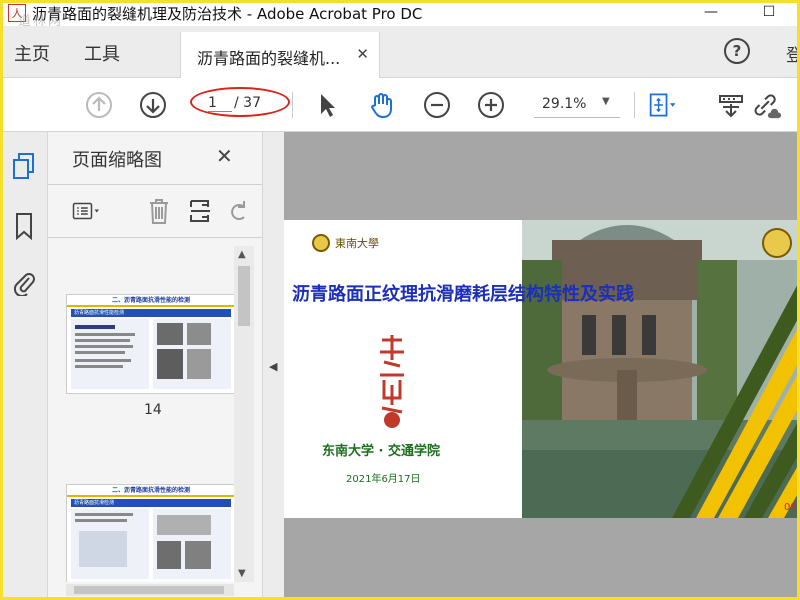 The width and height of the screenshot is (800, 600). Describe the element at coordinates (491, 105) in the screenshot. I see `zoom-in-icon` at that location.